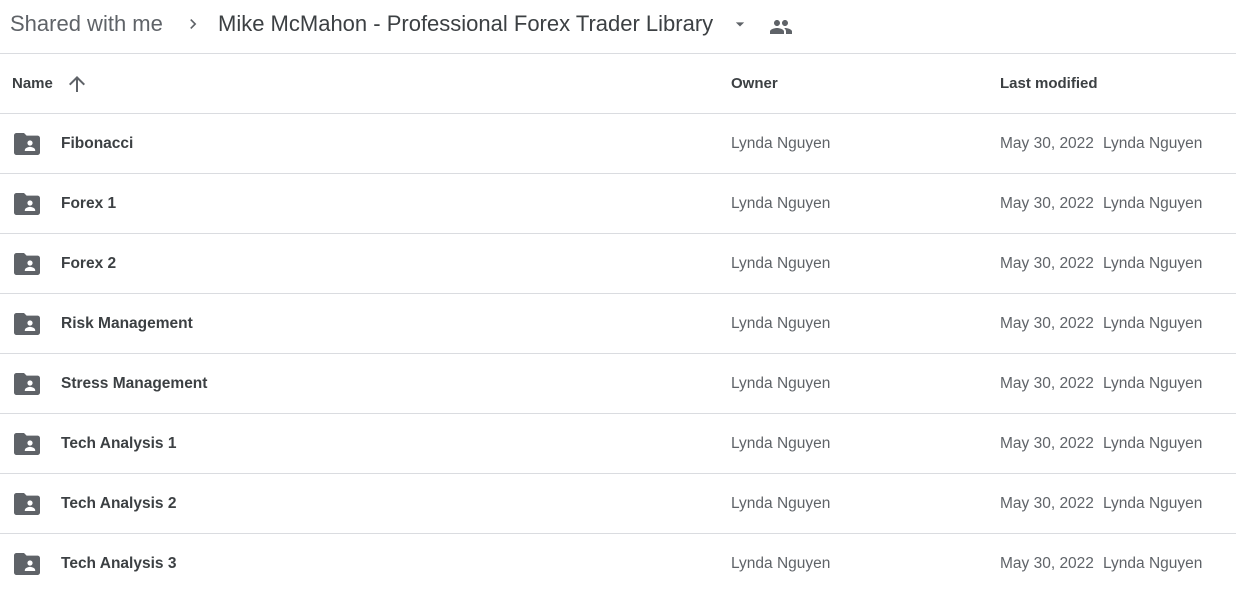  What do you see at coordinates (97, 143) in the screenshot?
I see `file-name: Fibonacci` at bounding box center [97, 143].